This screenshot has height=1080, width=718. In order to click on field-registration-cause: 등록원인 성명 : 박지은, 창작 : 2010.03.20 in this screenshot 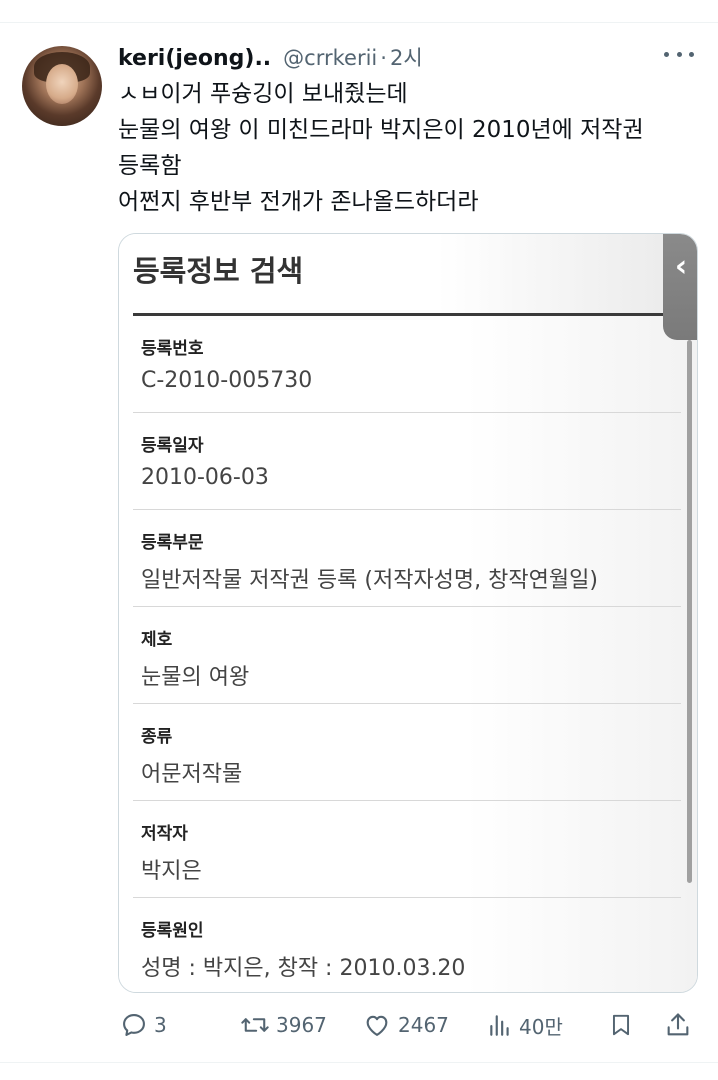, I will do `click(407, 945)`.